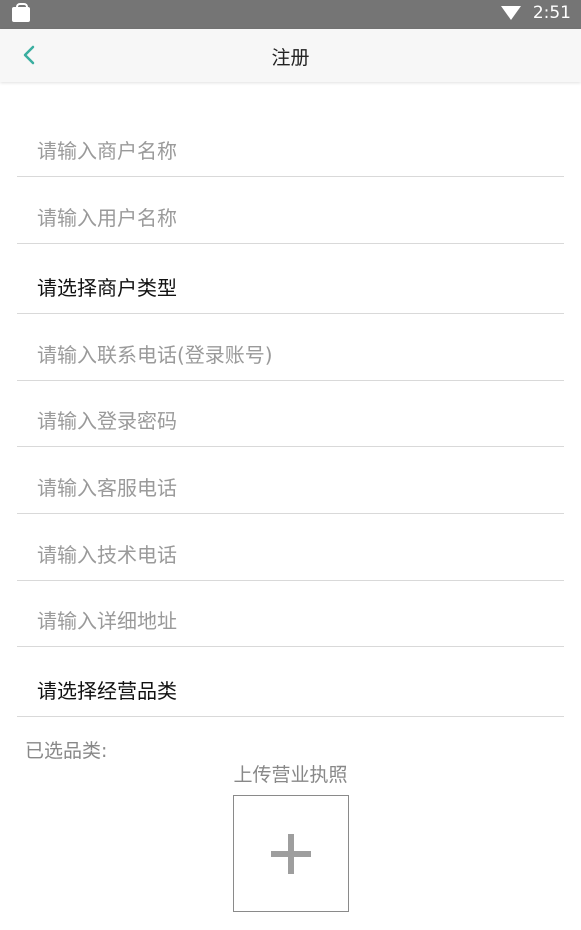 The image size is (581, 930). What do you see at coordinates (290, 547) in the screenshot?
I see `tech-phone-input: 请输入技术电话` at bounding box center [290, 547].